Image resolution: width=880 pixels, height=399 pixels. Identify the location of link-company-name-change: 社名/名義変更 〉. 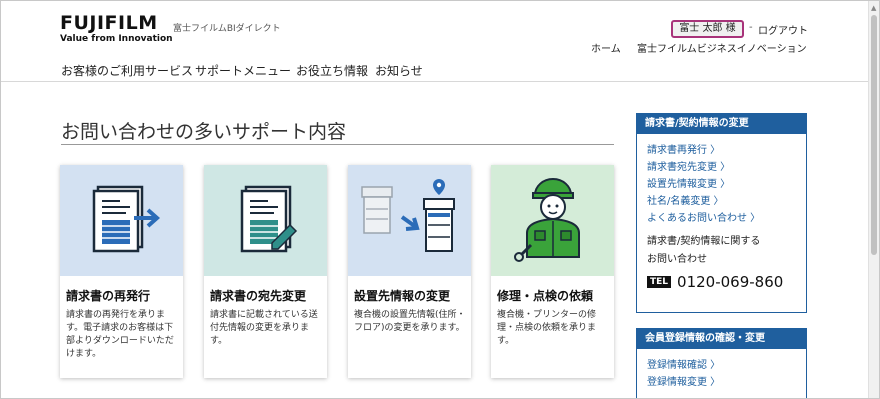
(726, 201).